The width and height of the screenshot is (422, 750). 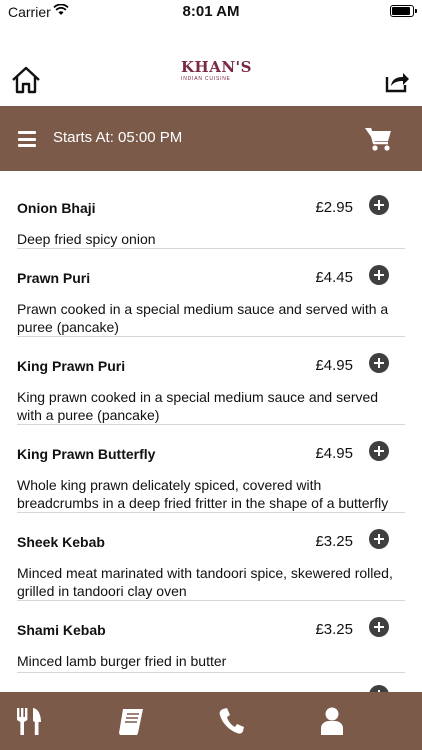 What do you see at coordinates (122, 661) in the screenshot?
I see `item-description: Minced lamb burger fried in butter` at bounding box center [122, 661].